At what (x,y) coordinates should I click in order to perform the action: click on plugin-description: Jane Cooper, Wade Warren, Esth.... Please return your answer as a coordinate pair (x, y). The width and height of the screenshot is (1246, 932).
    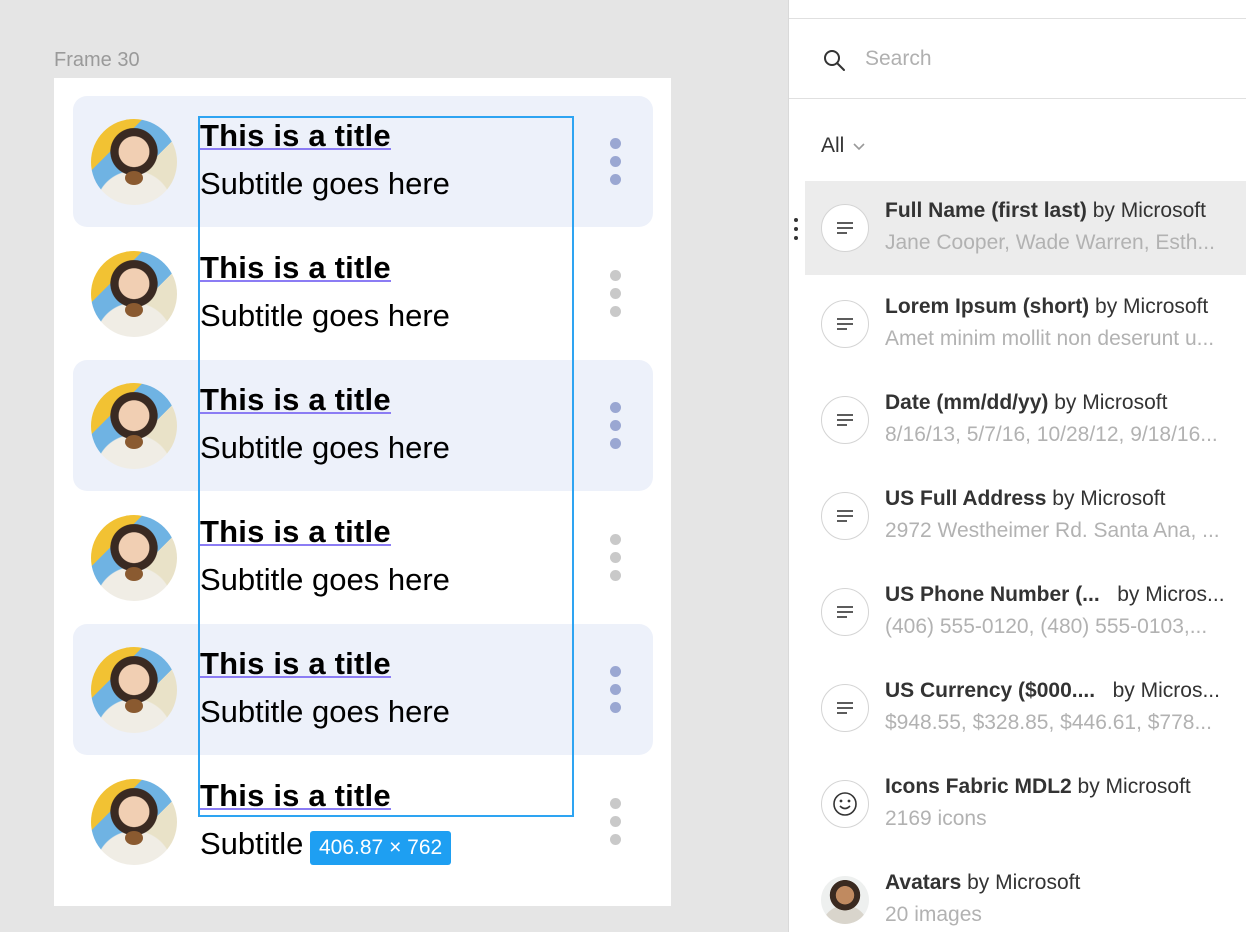
    Looking at the image, I should click on (1050, 242).